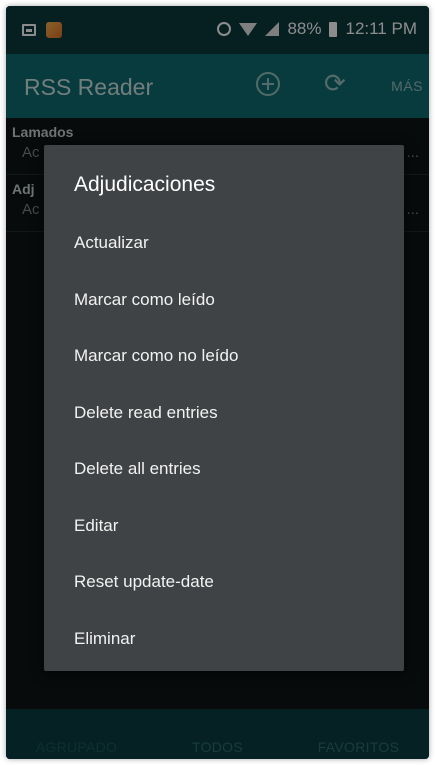  What do you see at coordinates (224, 413) in the screenshot?
I see `menu-item-delete-read: Delete read entries` at bounding box center [224, 413].